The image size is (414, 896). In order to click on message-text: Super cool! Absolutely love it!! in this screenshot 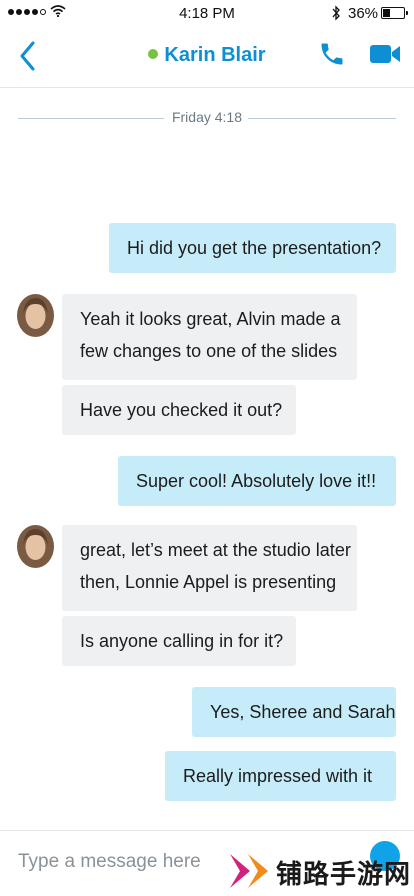, I will do `click(256, 481)`.